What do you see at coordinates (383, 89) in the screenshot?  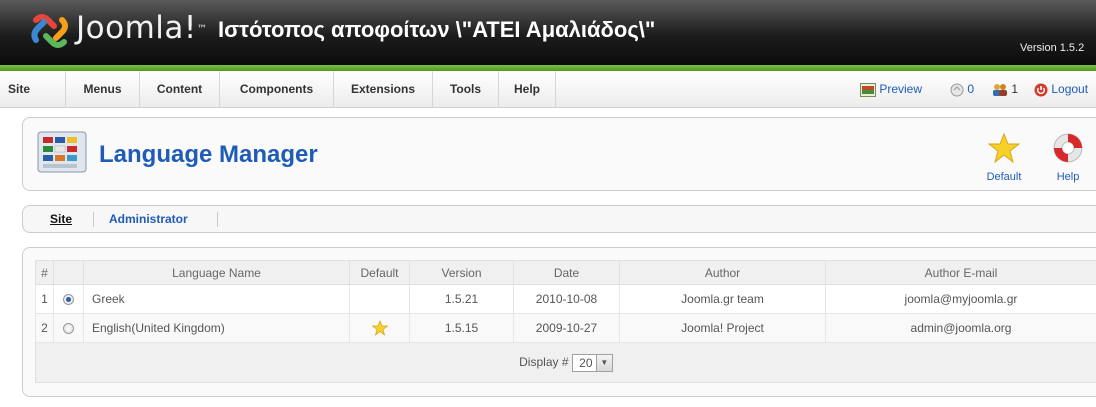 I see `menu-extensions: Extensions` at bounding box center [383, 89].